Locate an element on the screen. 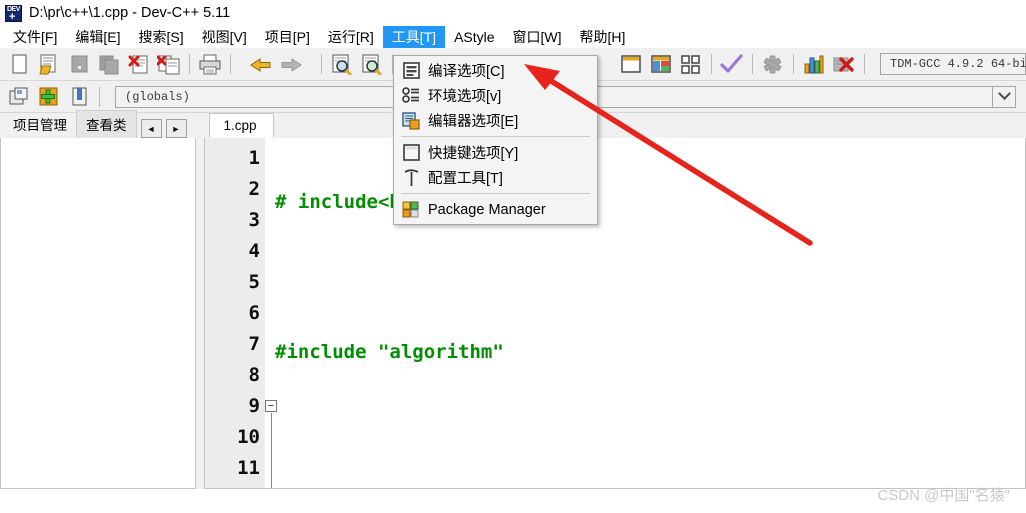 The width and height of the screenshot is (1026, 513). menu-item-search: 搜索[S] is located at coordinates (160, 37).